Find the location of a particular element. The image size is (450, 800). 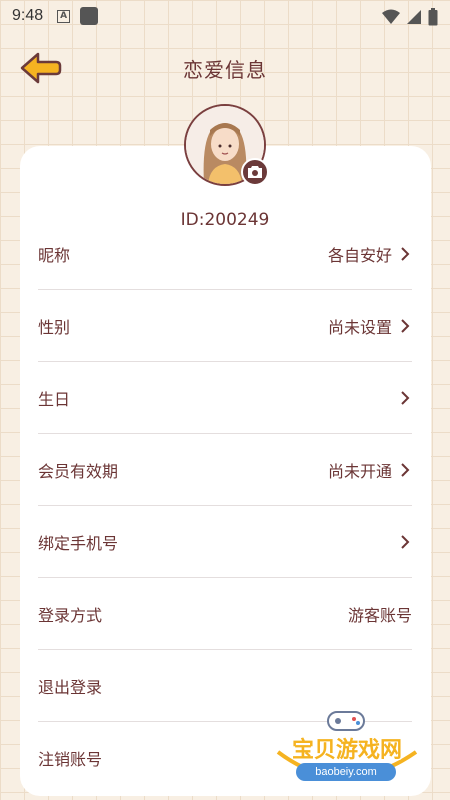

camera-button is located at coordinates (255, 172).